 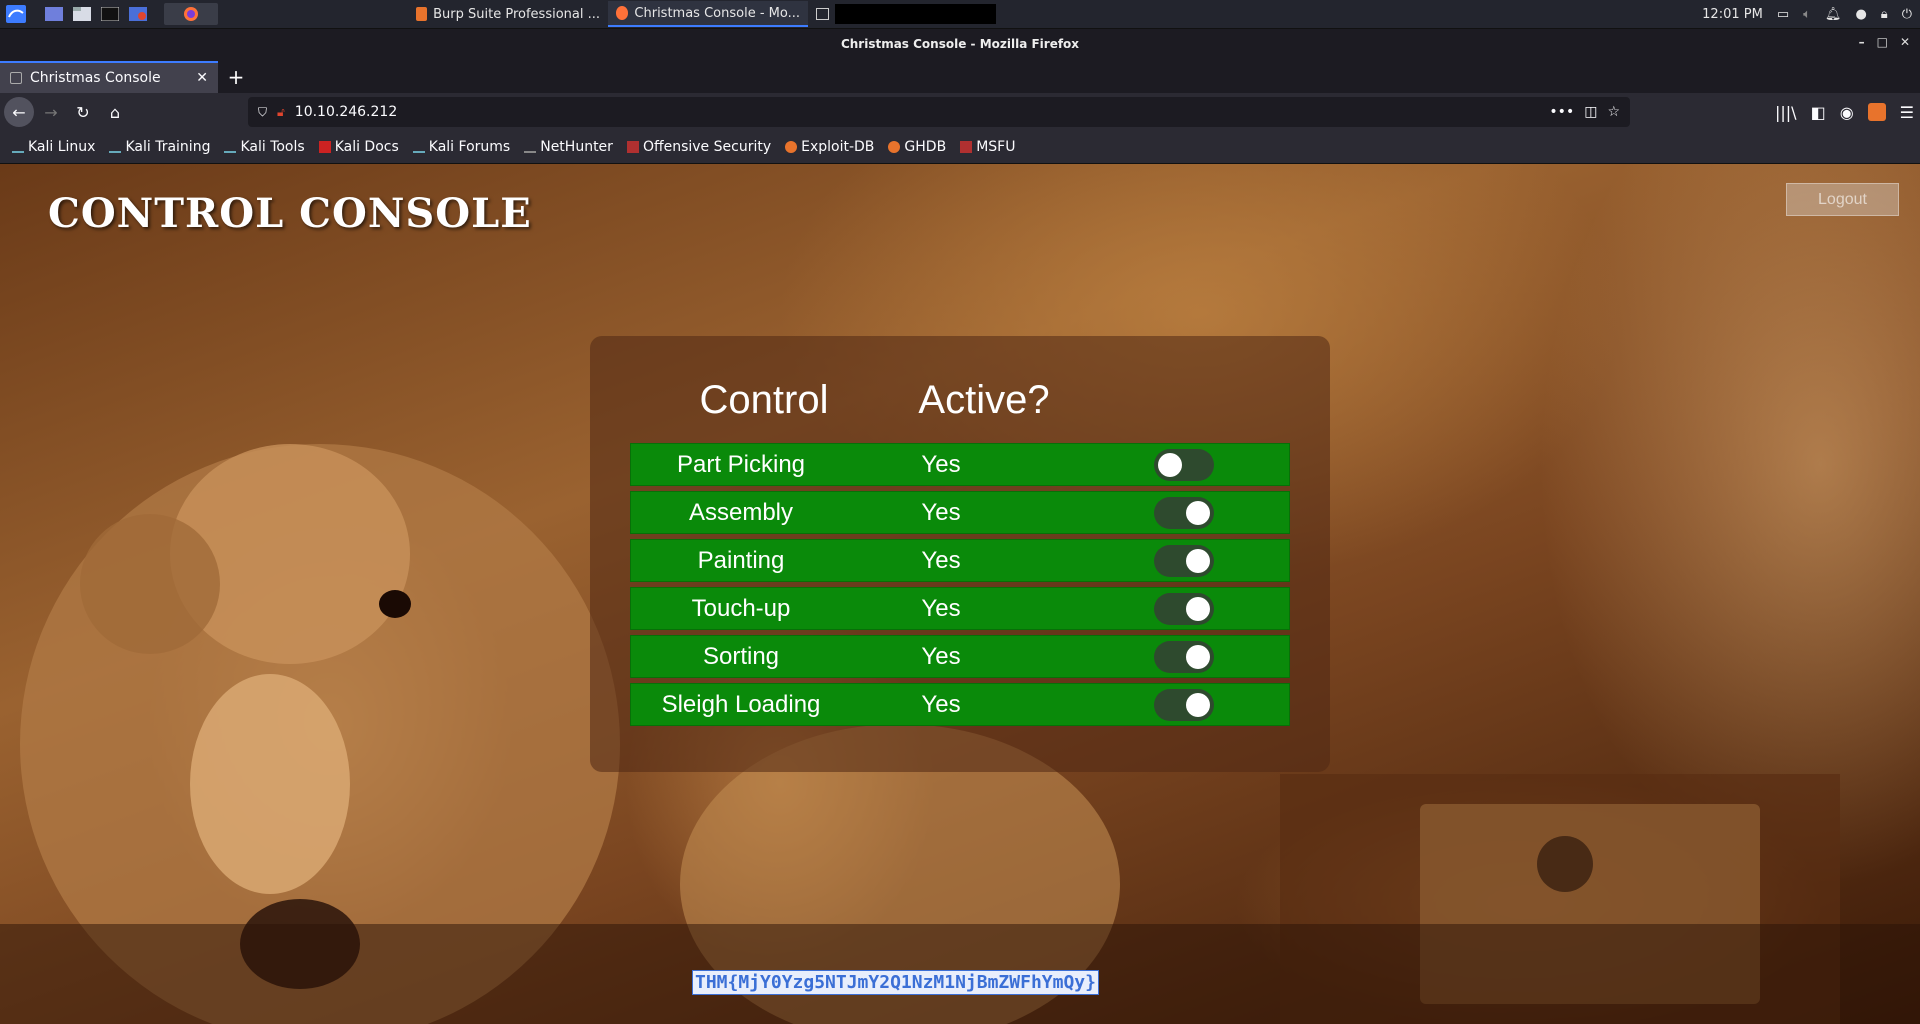 I want to click on bookmark-label: Kali Training, so click(x=168, y=147).